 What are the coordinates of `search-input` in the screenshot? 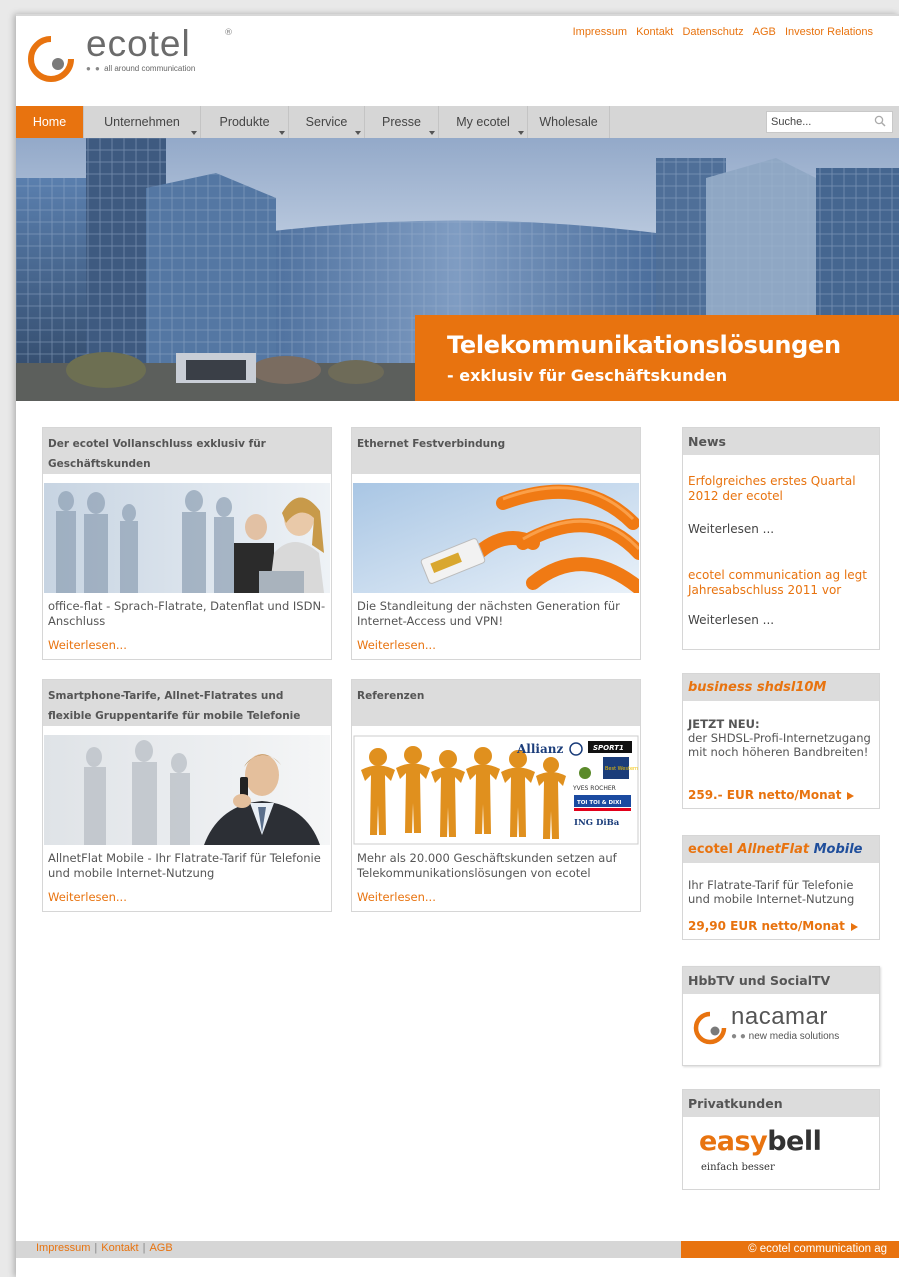 It's located at (819, 122).